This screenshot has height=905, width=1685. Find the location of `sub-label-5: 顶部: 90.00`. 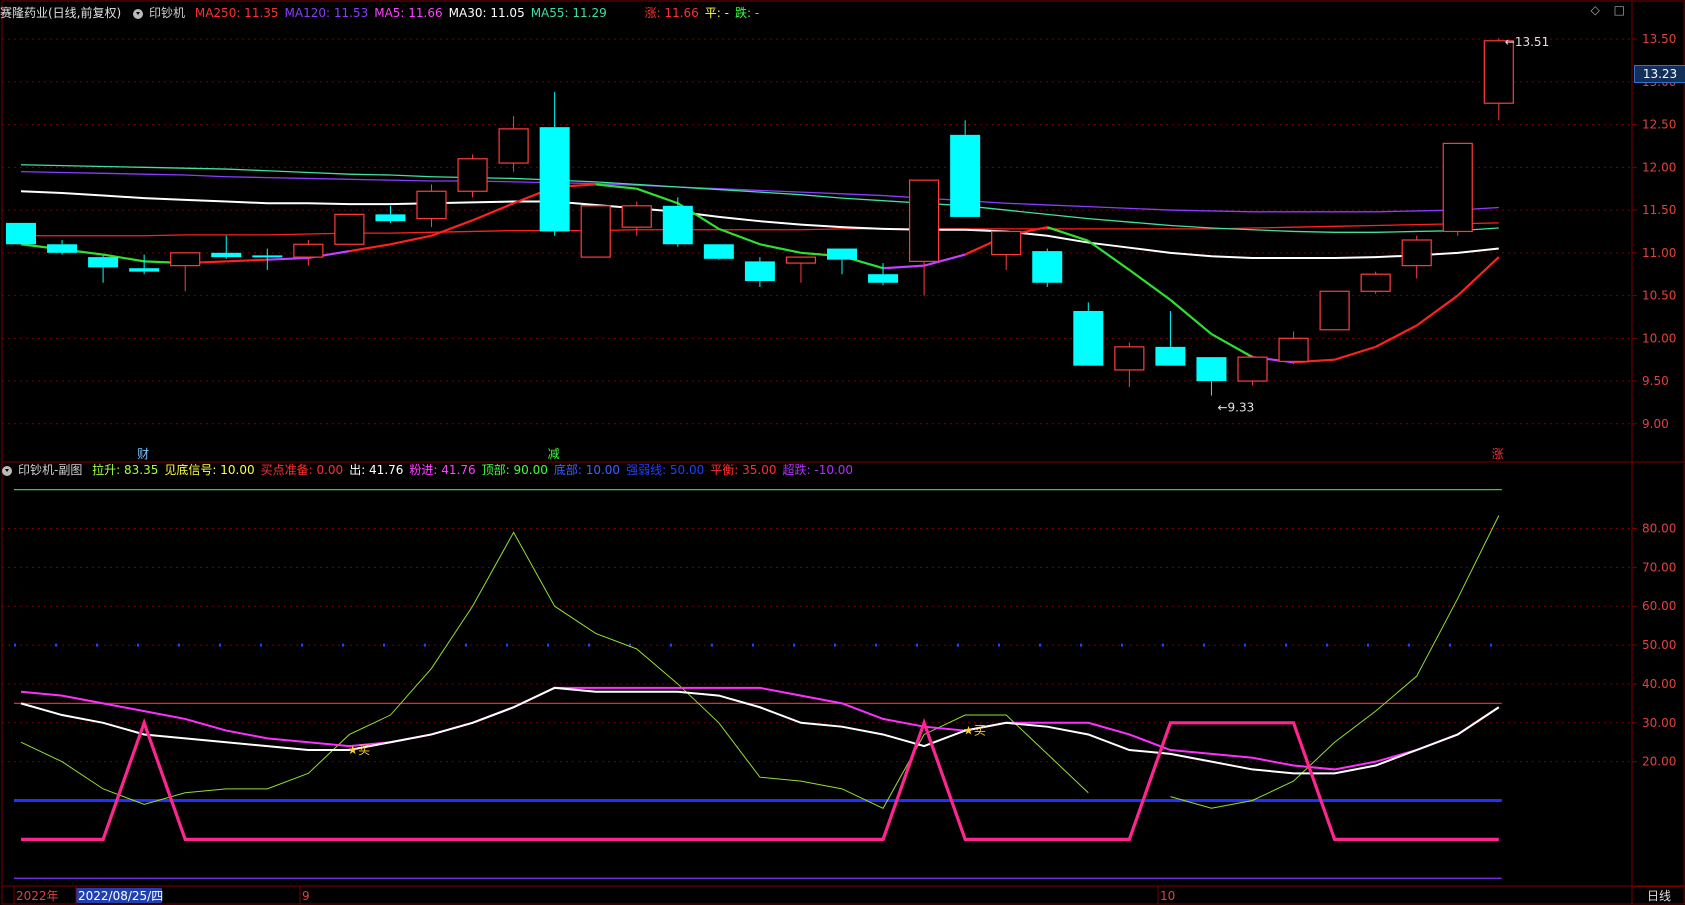

sub-label-5: 顶部: 90.00 is located at coordinates (514, 470).